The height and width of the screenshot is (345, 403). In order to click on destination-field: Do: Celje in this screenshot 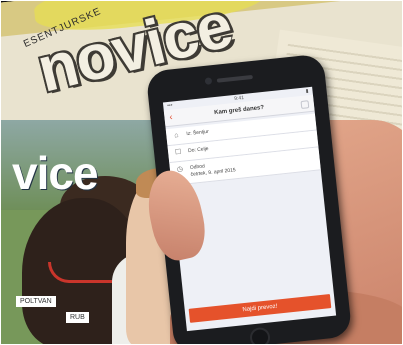, I will do `click(198, 150)`.